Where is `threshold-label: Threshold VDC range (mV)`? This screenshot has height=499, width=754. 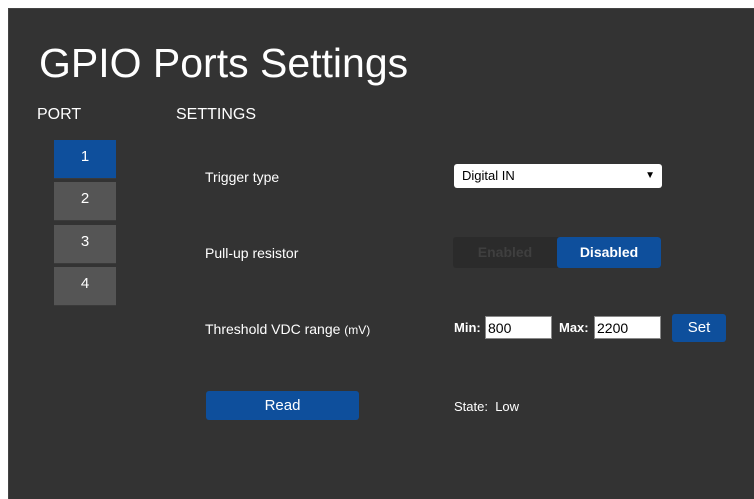 threshold-label: Threshold VDC range (mV) is located at coordinates (287, 329).